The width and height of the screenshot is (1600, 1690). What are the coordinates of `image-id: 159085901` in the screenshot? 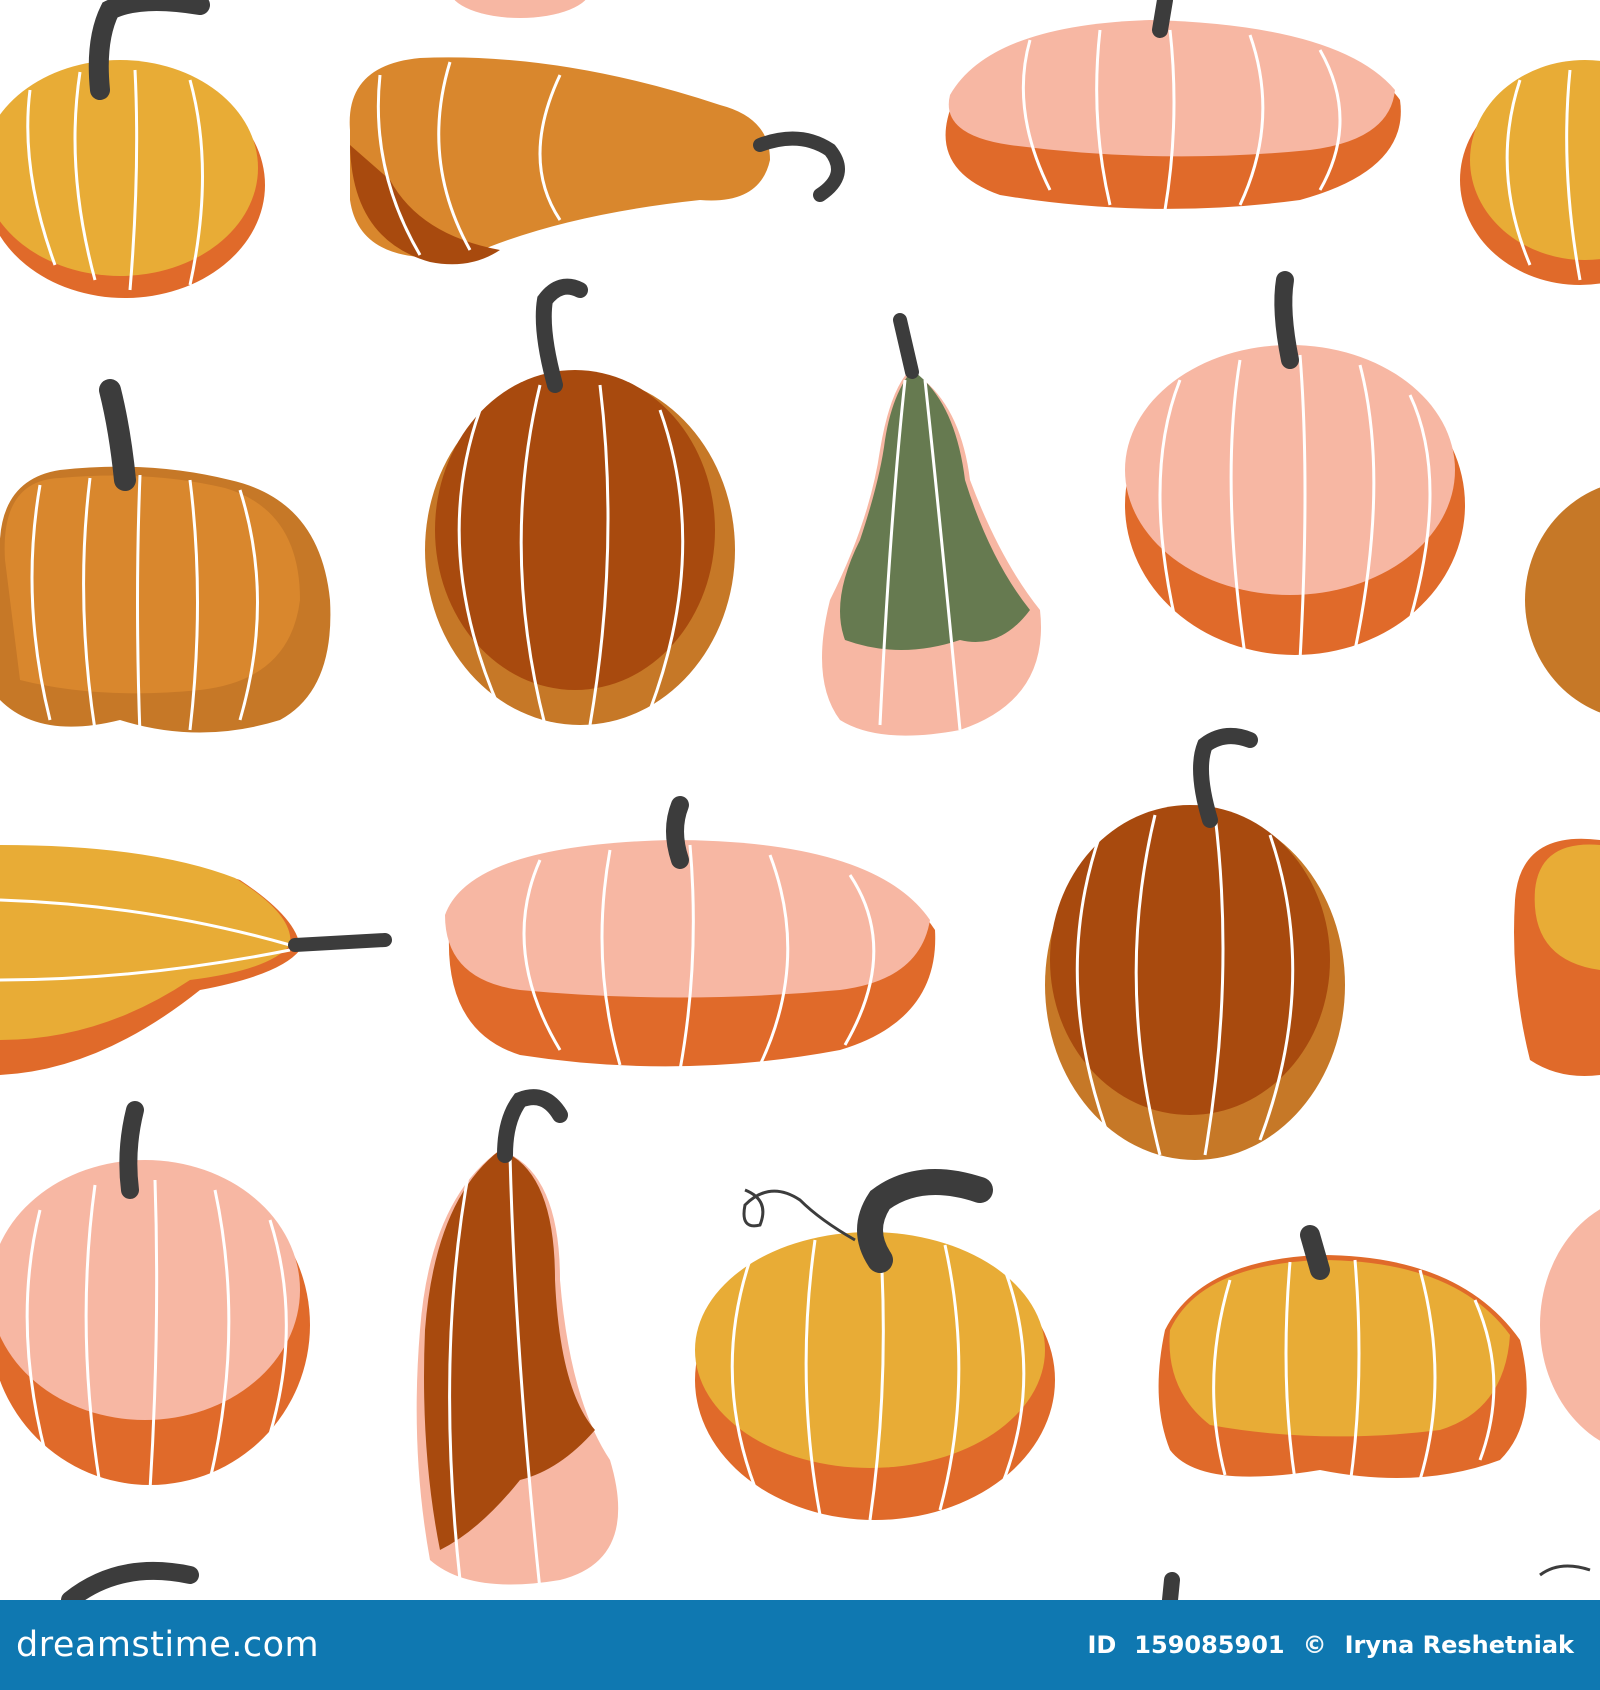 It's located at (1209, 1645).